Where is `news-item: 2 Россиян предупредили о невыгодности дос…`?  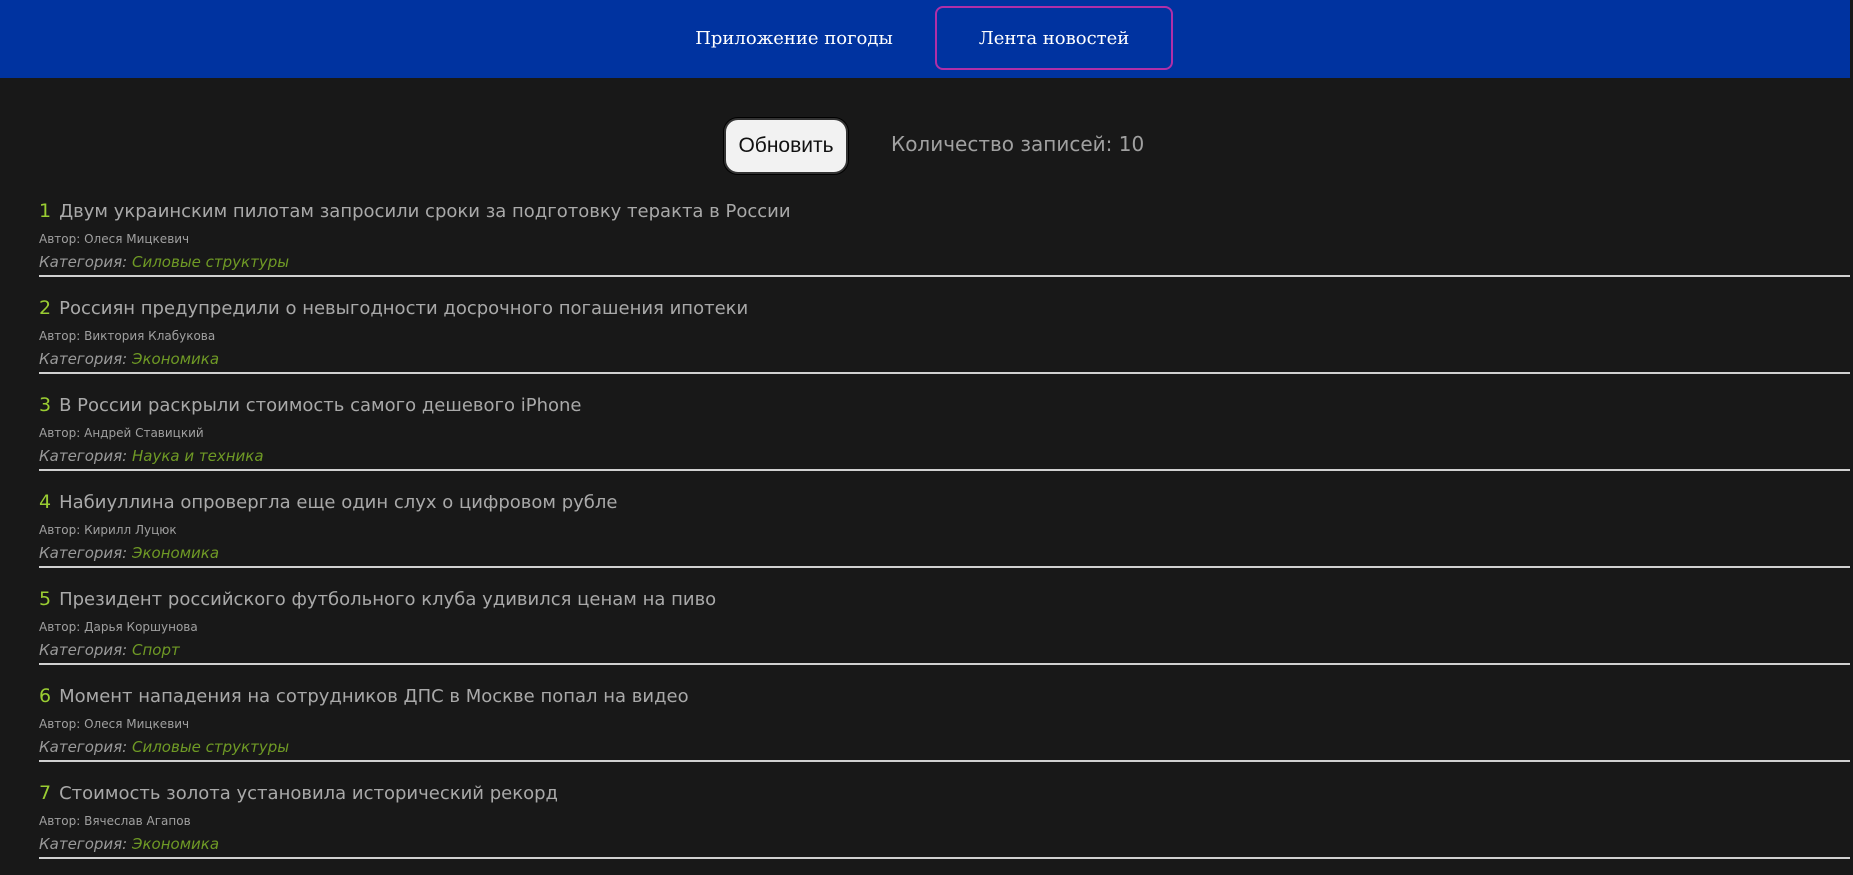
news-item: 2 Россиян предупредили о невыгодности дос… is located at coordinates (944, 341).